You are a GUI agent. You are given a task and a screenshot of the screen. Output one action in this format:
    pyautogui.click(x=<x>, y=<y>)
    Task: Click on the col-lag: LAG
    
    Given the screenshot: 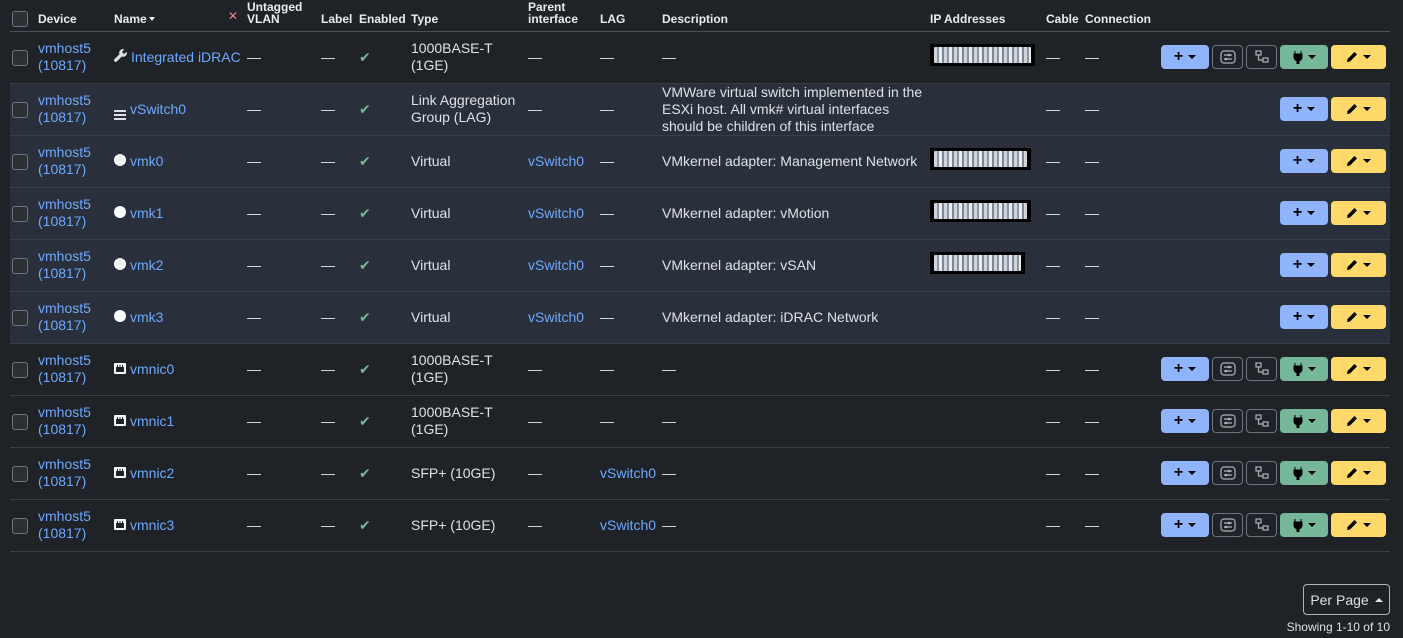 What is the action you would take?
    pyautogui.click(x=629, y=16)
    